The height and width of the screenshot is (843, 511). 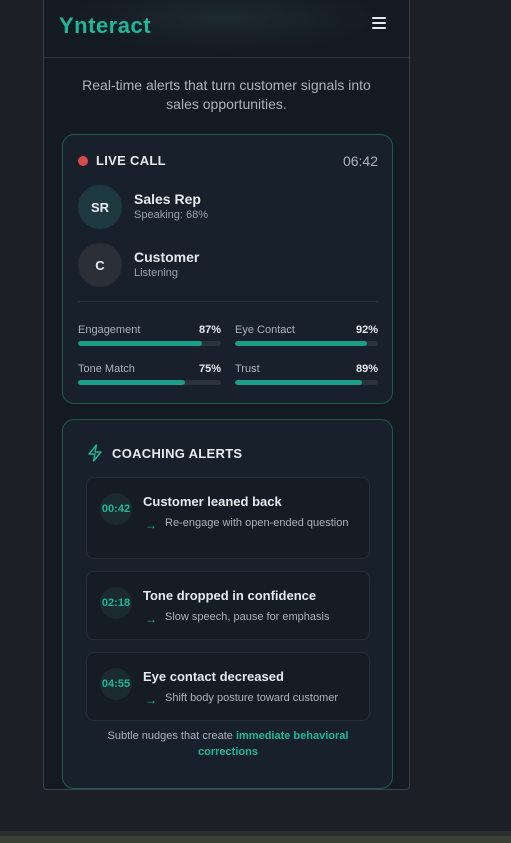 What do you see at coordinates (116, 509) in the screenshot?
I see `alert-timestamp: 00:42` at bounding box center [116, 509].